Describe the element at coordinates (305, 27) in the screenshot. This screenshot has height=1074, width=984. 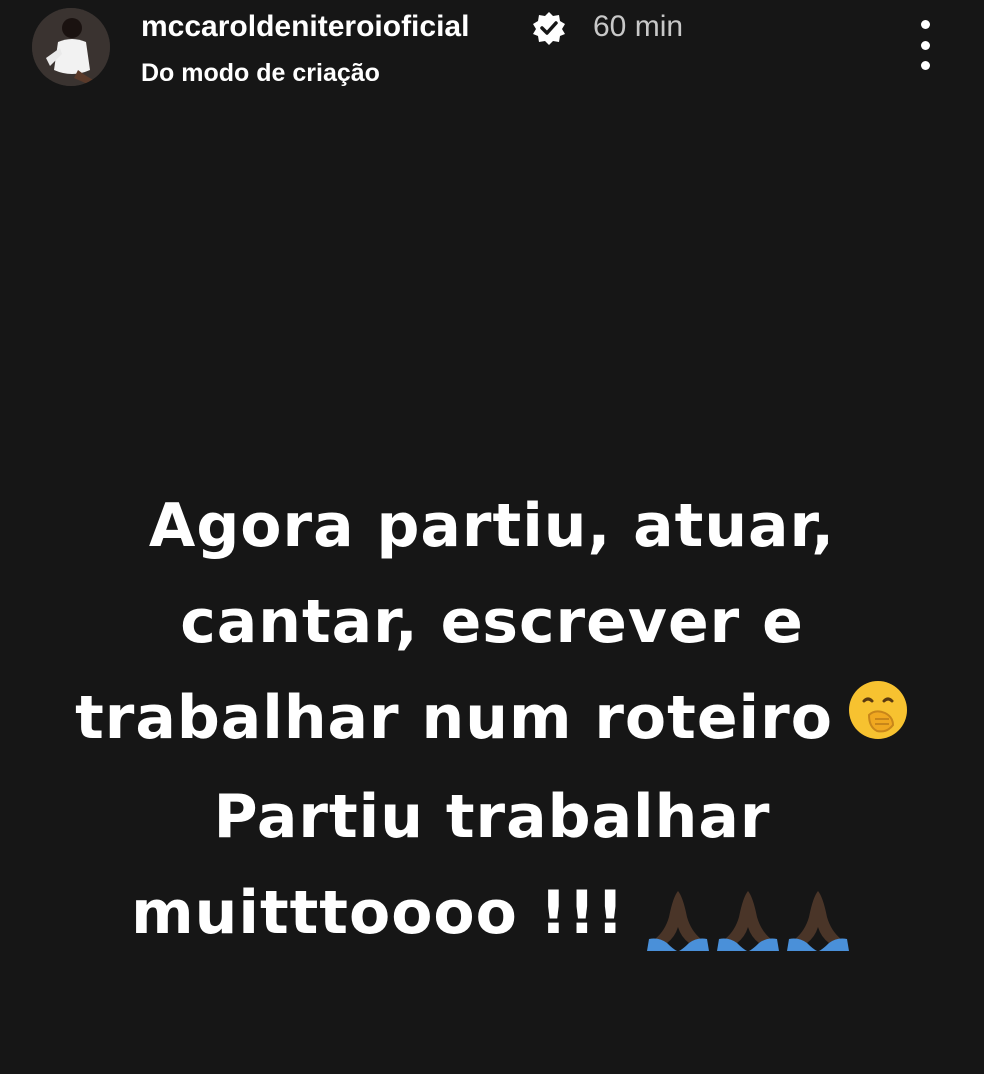
I see `username: mccaroldeniteroioficial` at that location.